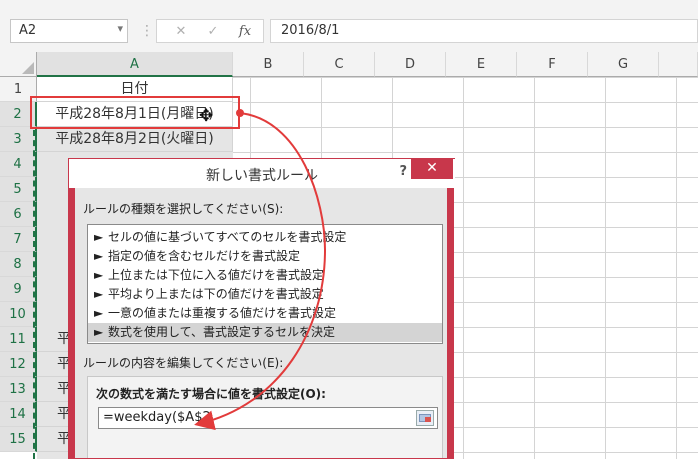  I want to click on rule-type-item: ► 指定の値を含むセルだけを書式設定, so click(265, 256).